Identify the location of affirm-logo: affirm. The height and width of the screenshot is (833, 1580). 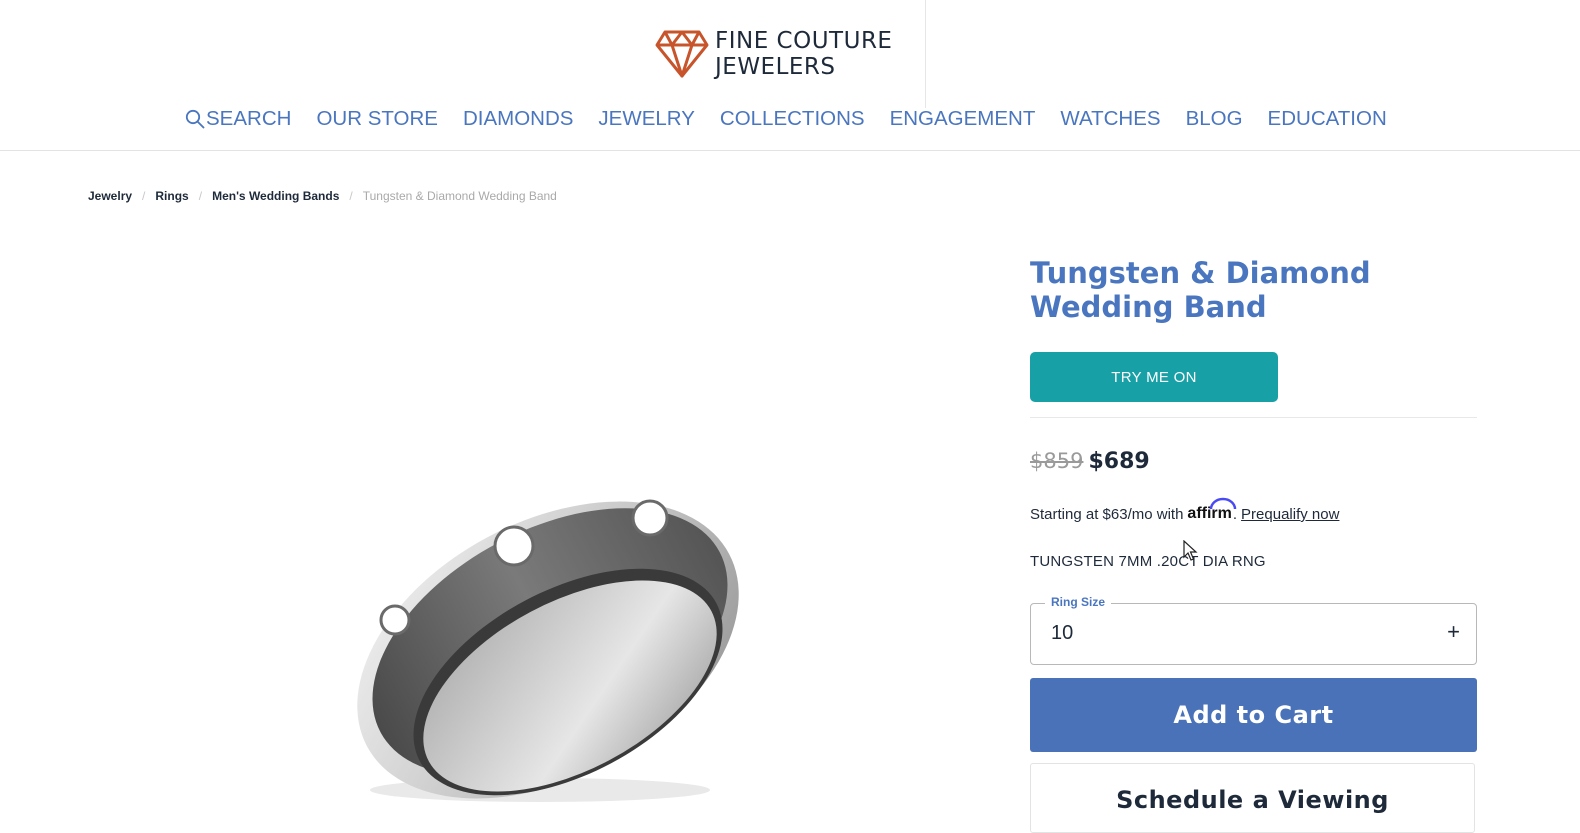
(1212, 510).